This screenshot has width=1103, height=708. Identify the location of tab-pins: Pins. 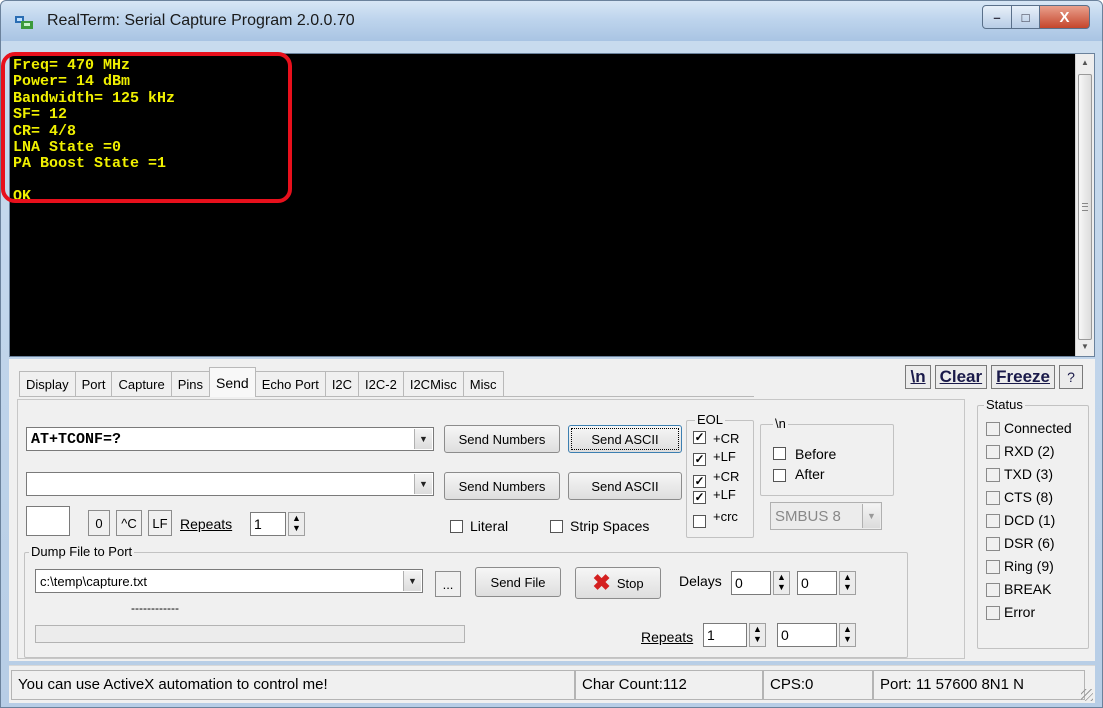
(190, 384).